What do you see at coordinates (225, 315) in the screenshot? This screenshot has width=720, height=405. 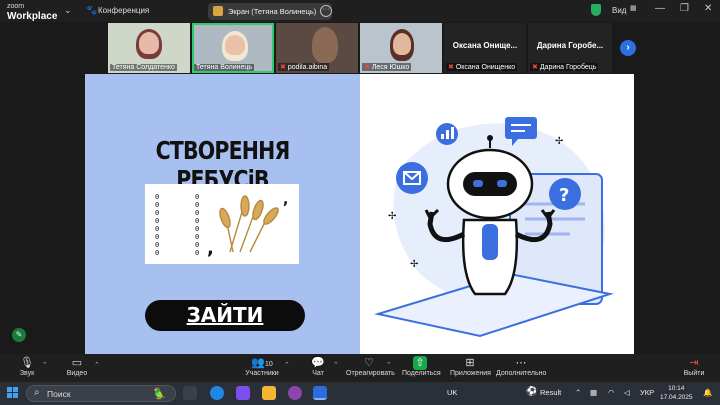 I see `go-button: ЗАЙТИ` at bounding box center [225, 315].